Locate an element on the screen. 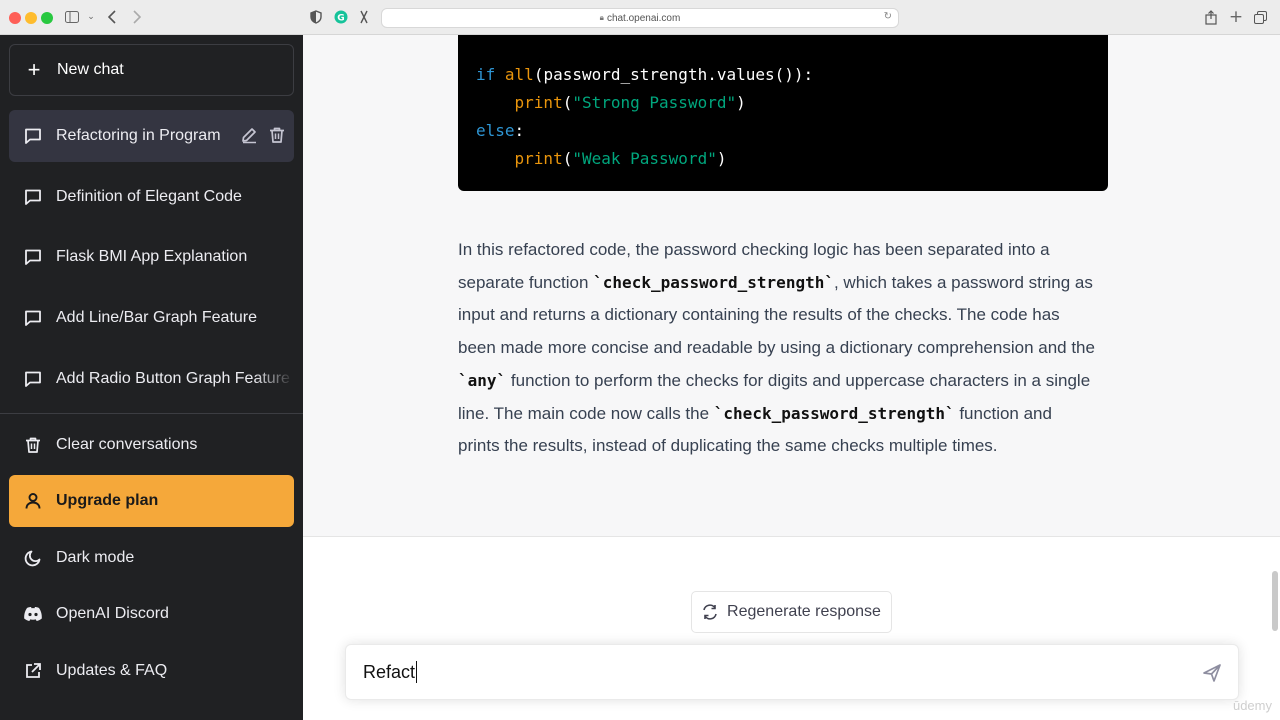  share-icon is located at coordinates (1211, 17).